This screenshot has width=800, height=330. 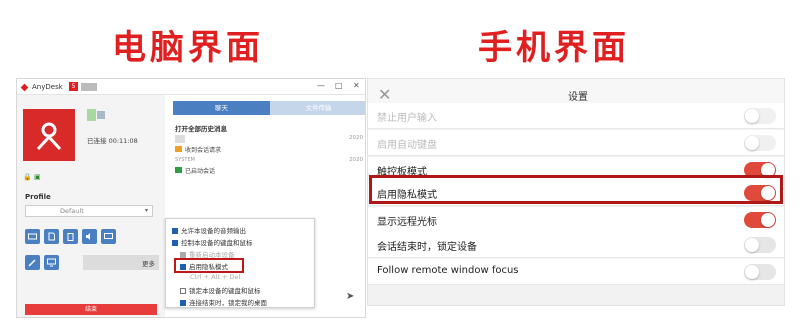 I want to click on anydesk-logo-icon, so click(x=24, y=87).